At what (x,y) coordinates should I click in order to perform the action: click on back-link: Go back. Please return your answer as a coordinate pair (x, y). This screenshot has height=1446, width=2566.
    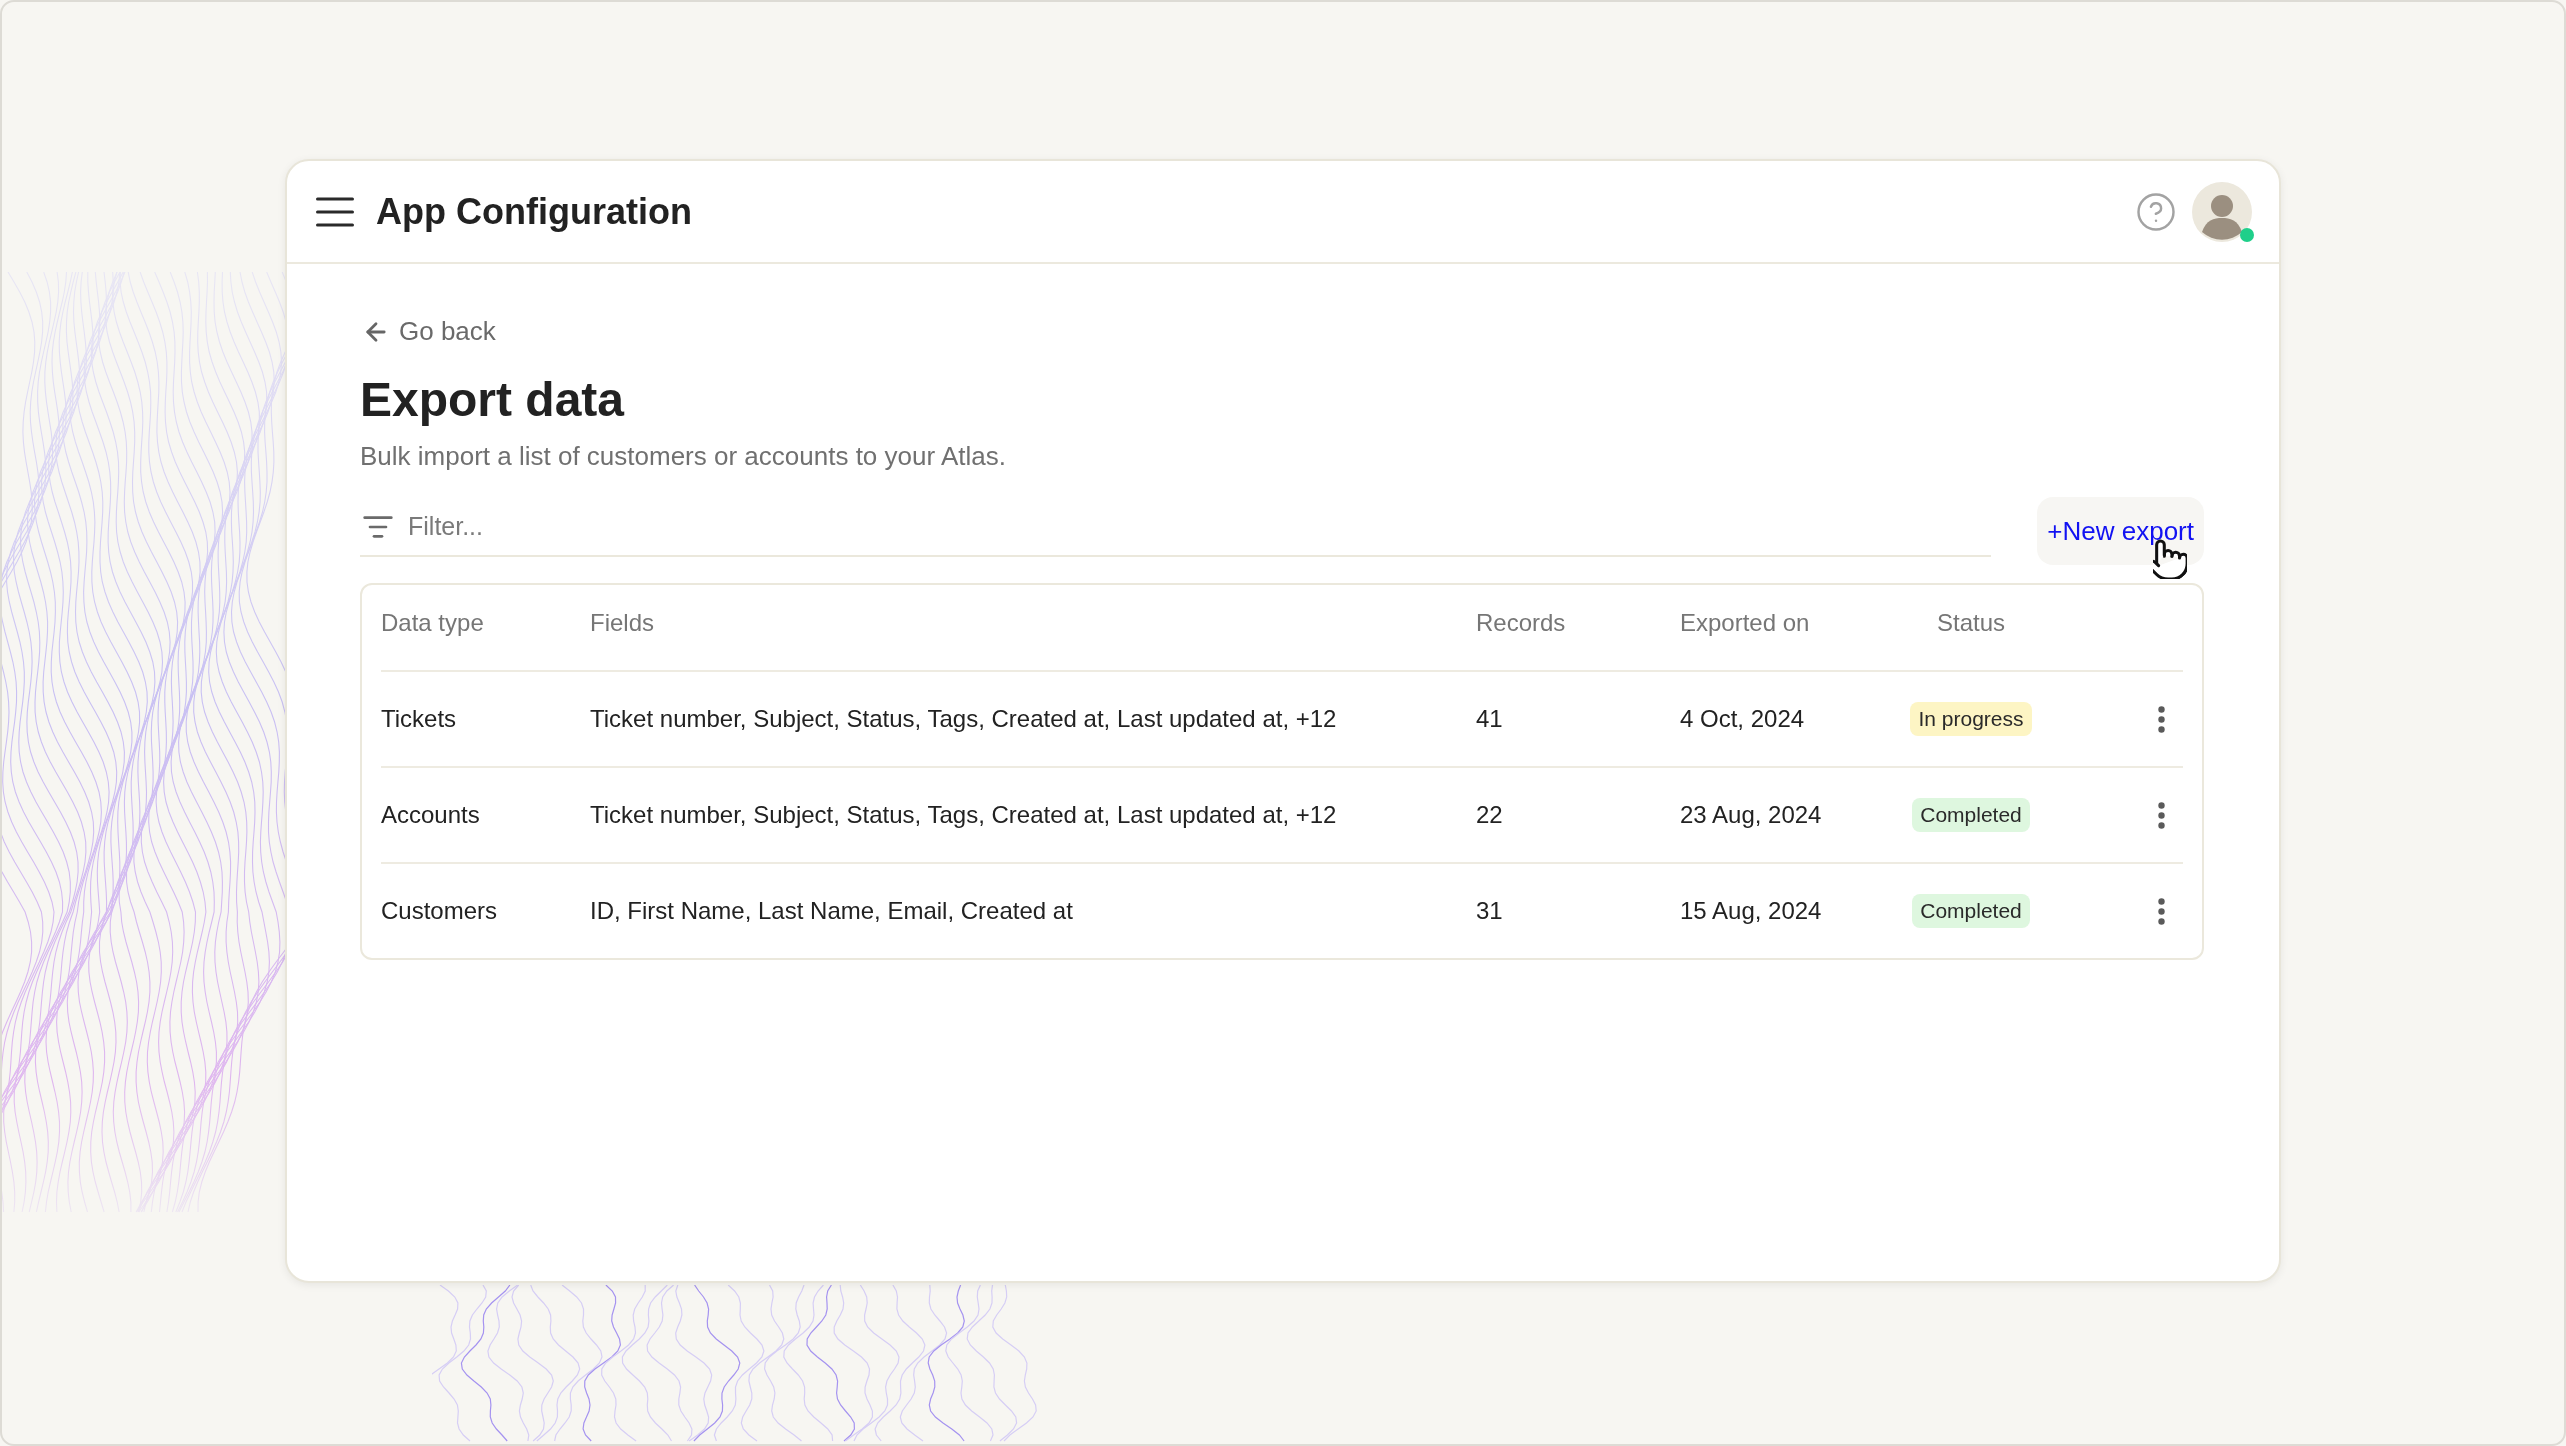
    Looking at the image, I should click on (429, 331).